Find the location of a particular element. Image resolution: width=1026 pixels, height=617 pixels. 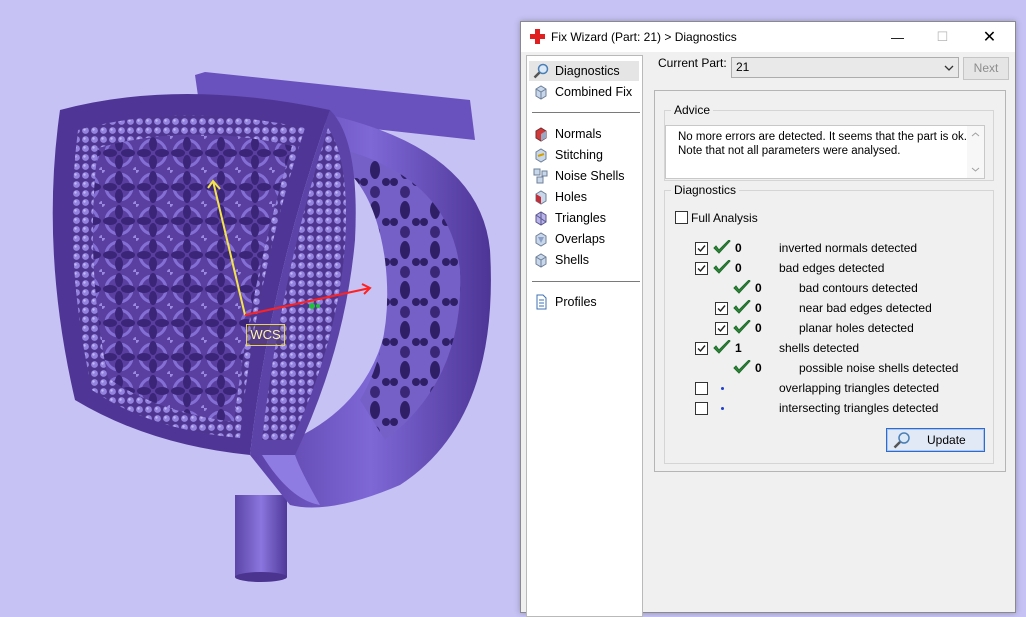

nav-label: Profiles is located at coordinates (576, 302).